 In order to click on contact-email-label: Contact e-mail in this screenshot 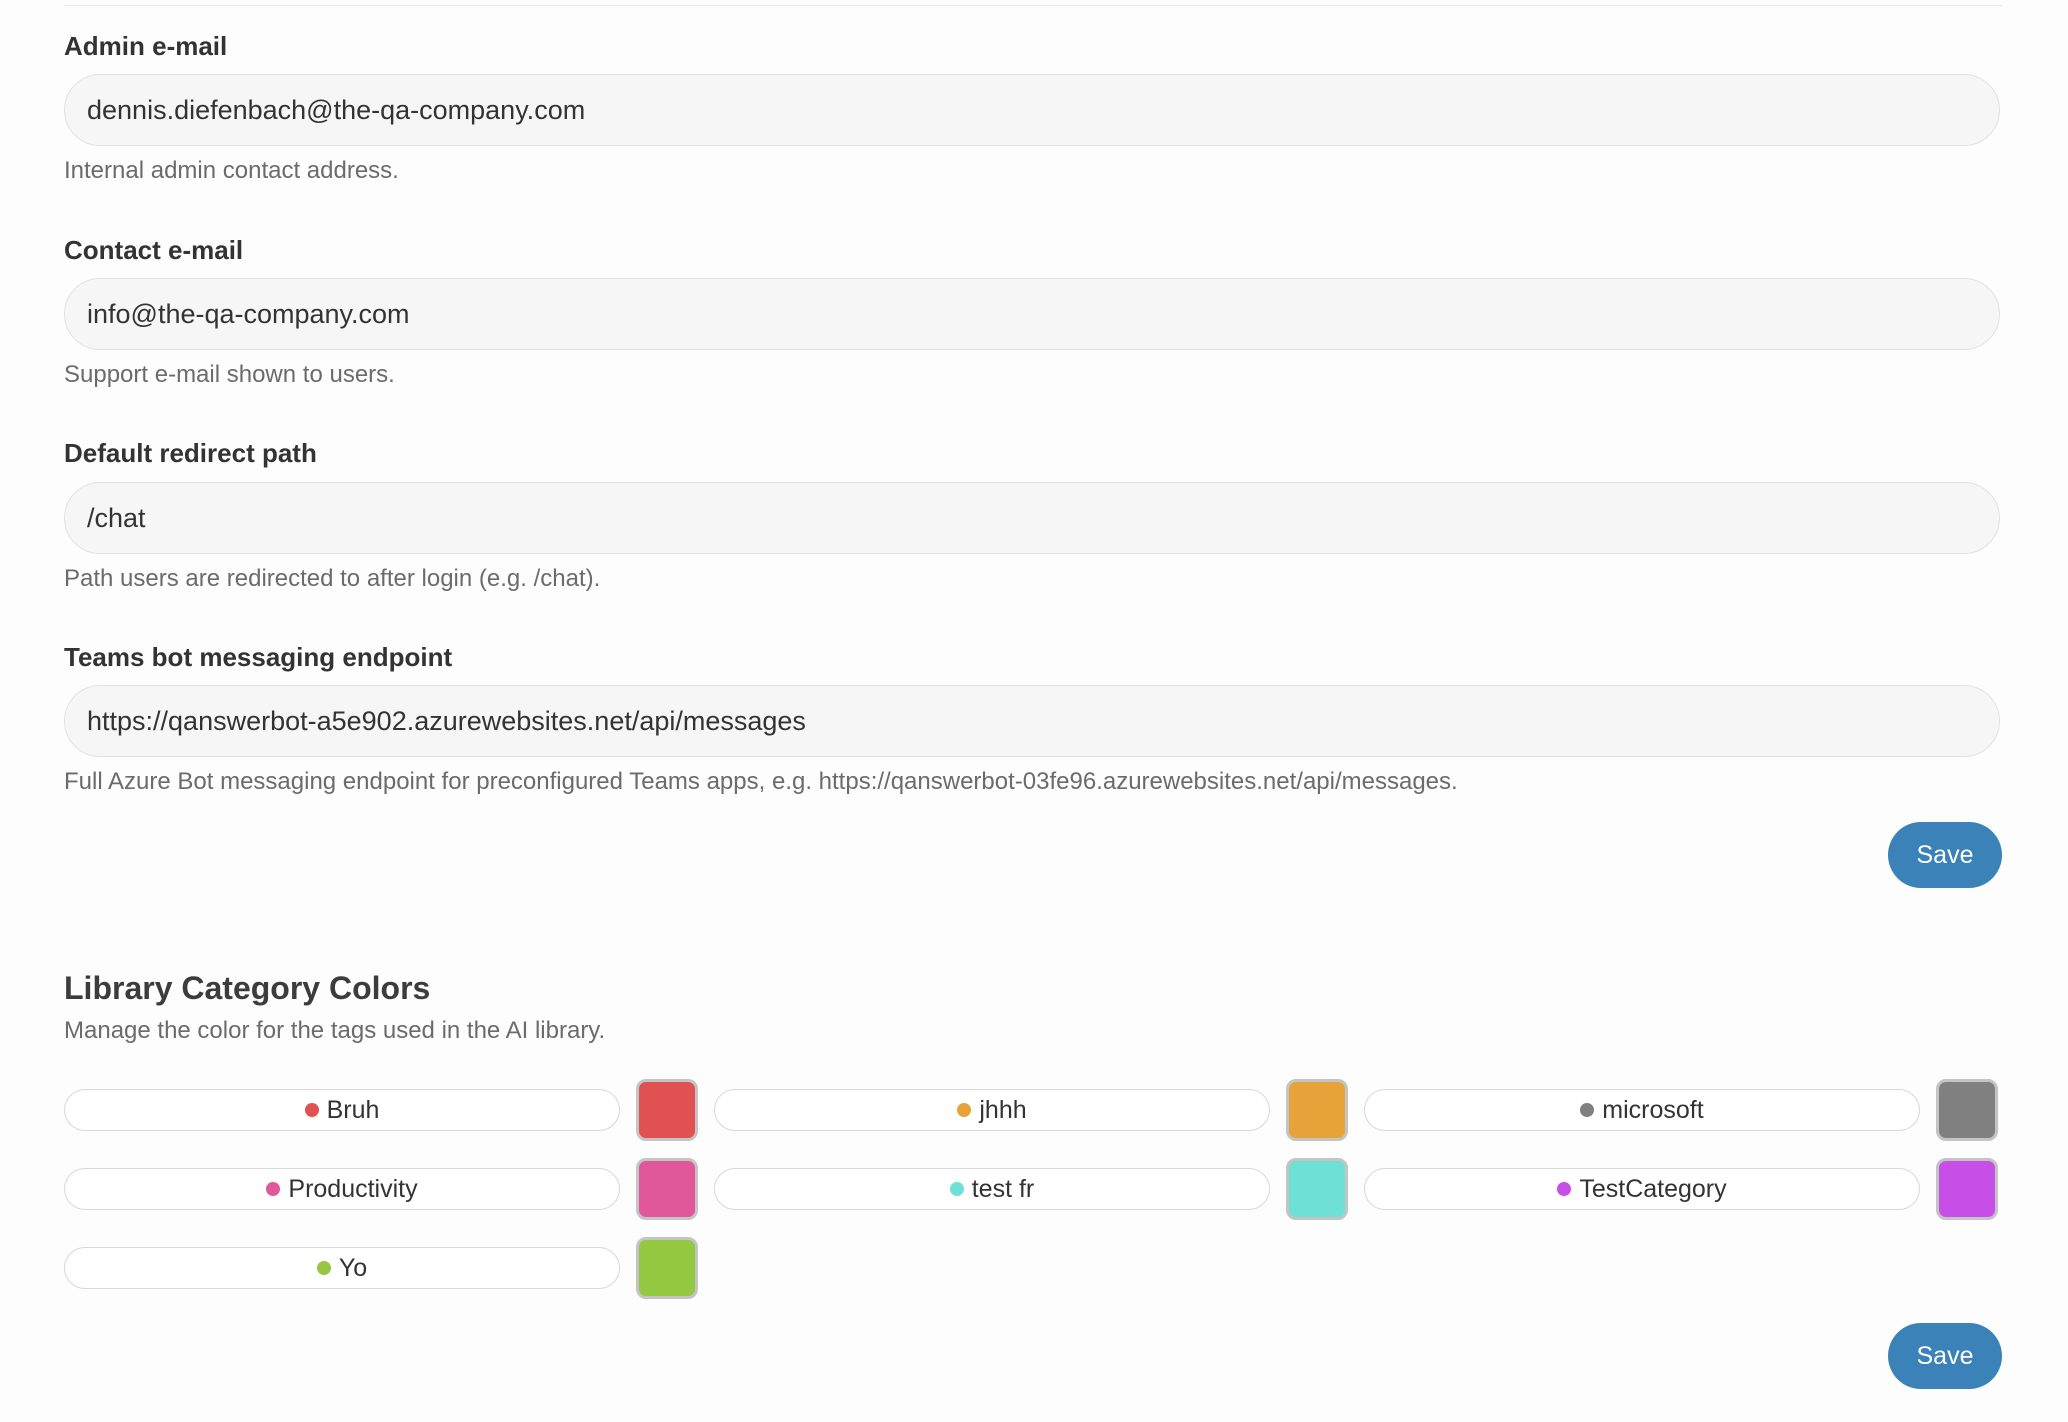, I will do `click(154, 250)`.